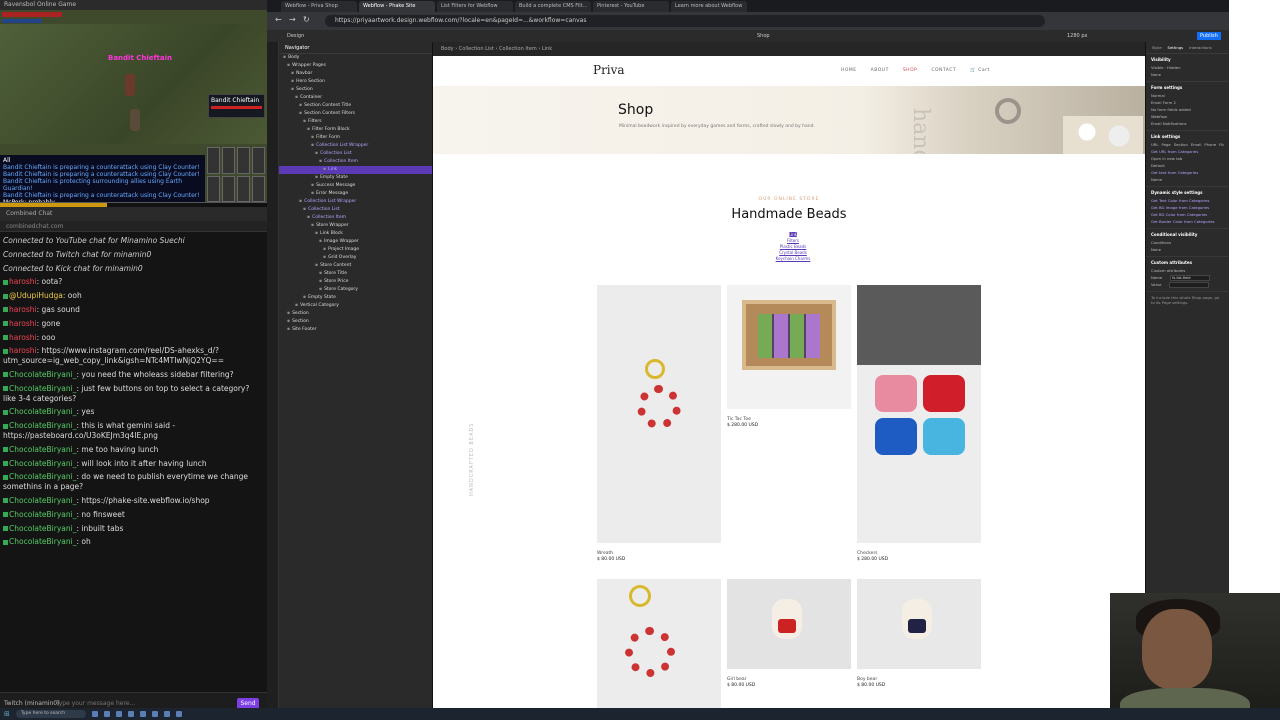 The height and width of the screenshot is (720, 1280). I want to click on navigator-node: Store Wrapper, so click(355, 226).